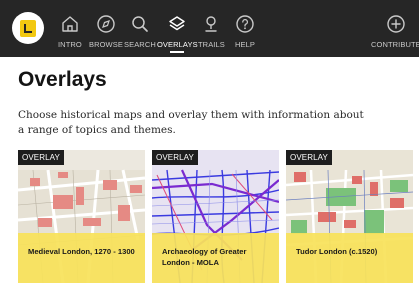  Describe the element at coordinates (245, 24) in the screenshot. I see `help-icon` at that location.